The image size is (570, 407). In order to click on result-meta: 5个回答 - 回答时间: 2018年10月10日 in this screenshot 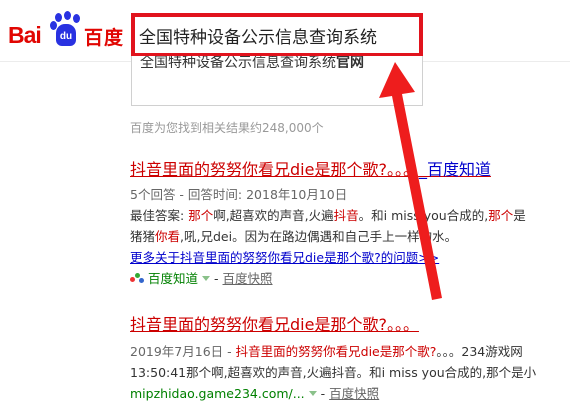, I will do `click(239, 194)`.